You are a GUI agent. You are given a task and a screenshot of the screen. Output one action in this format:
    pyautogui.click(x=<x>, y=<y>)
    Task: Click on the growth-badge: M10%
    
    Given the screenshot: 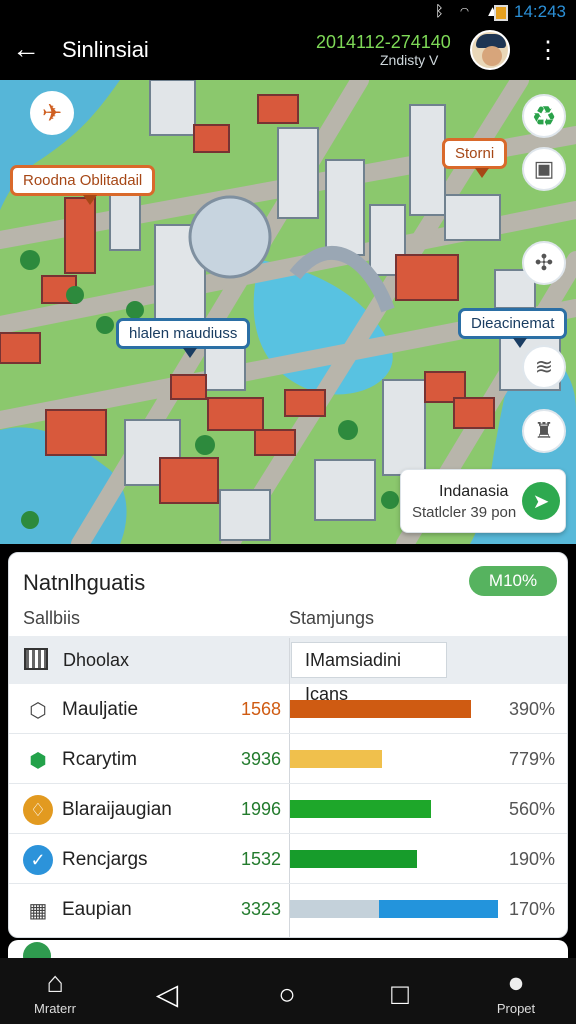 What is the action you would take?
    pyautogui.click(x=513, y=581)
    